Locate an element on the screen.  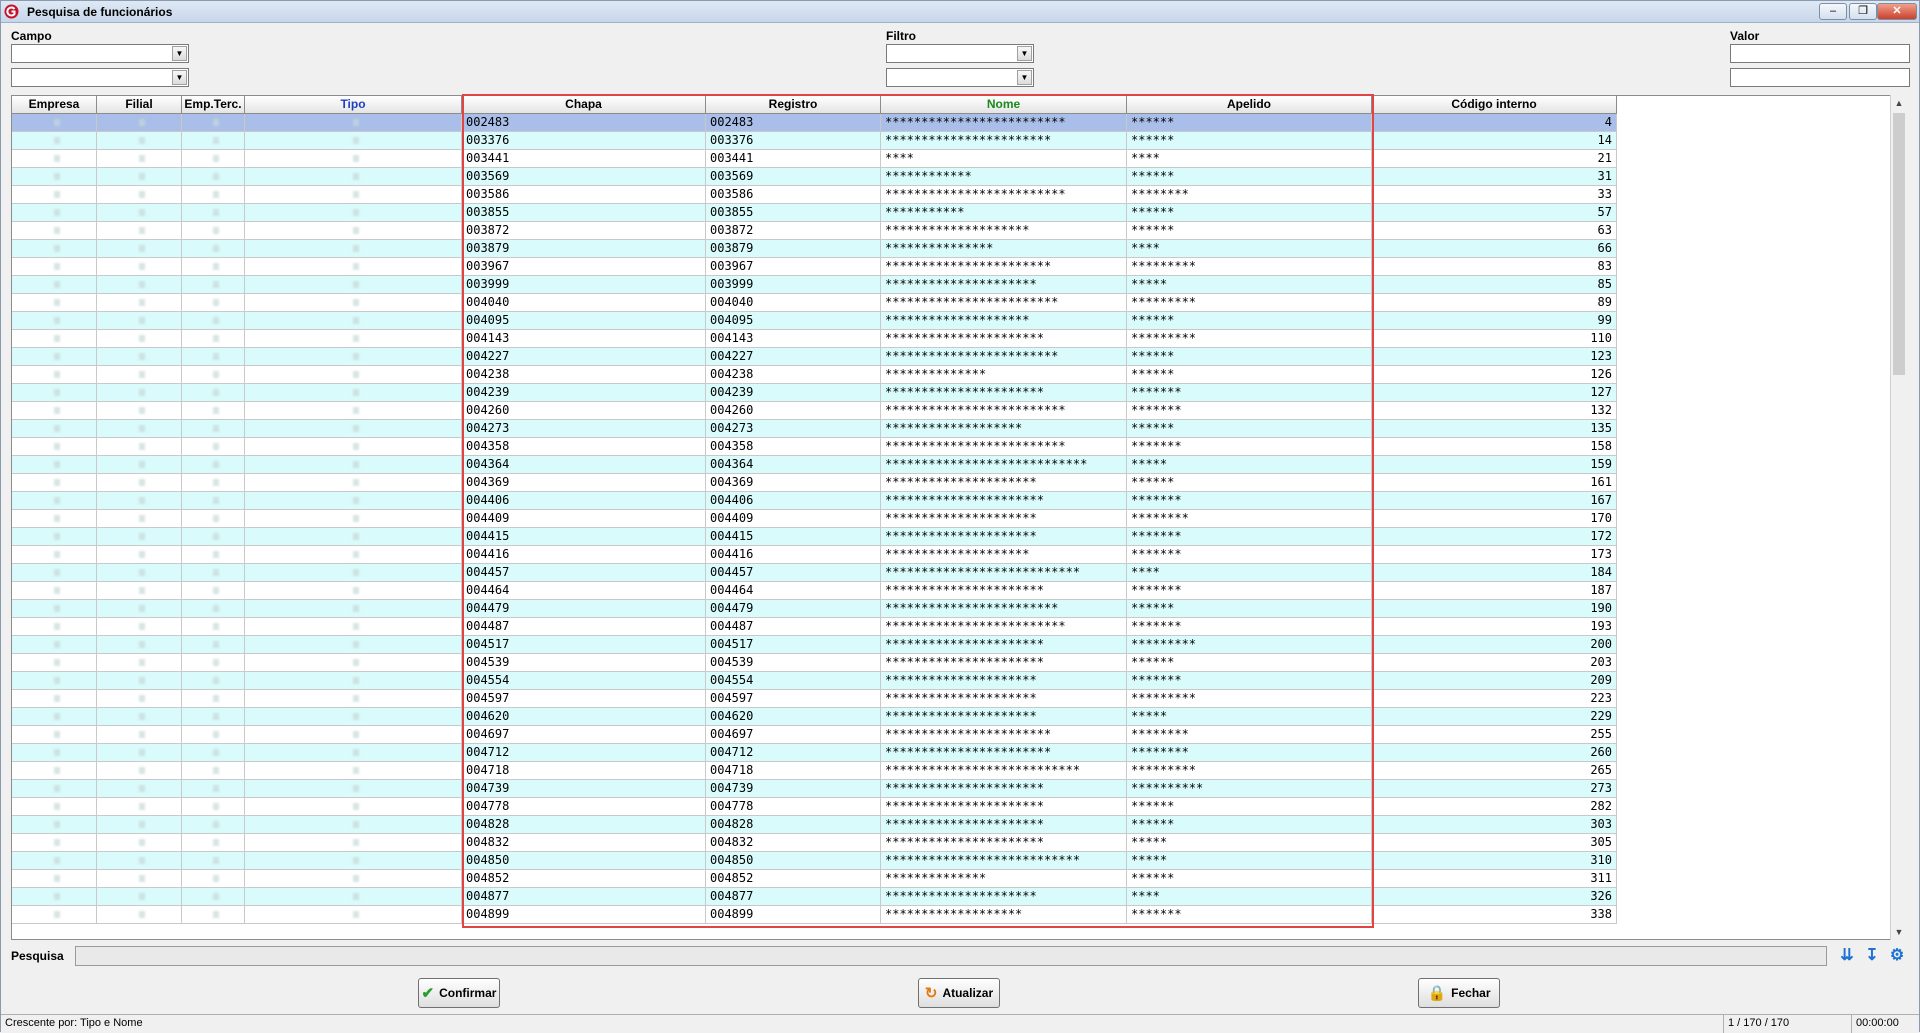
nome-cell: ********************* is located at coordinates (1004, 483).